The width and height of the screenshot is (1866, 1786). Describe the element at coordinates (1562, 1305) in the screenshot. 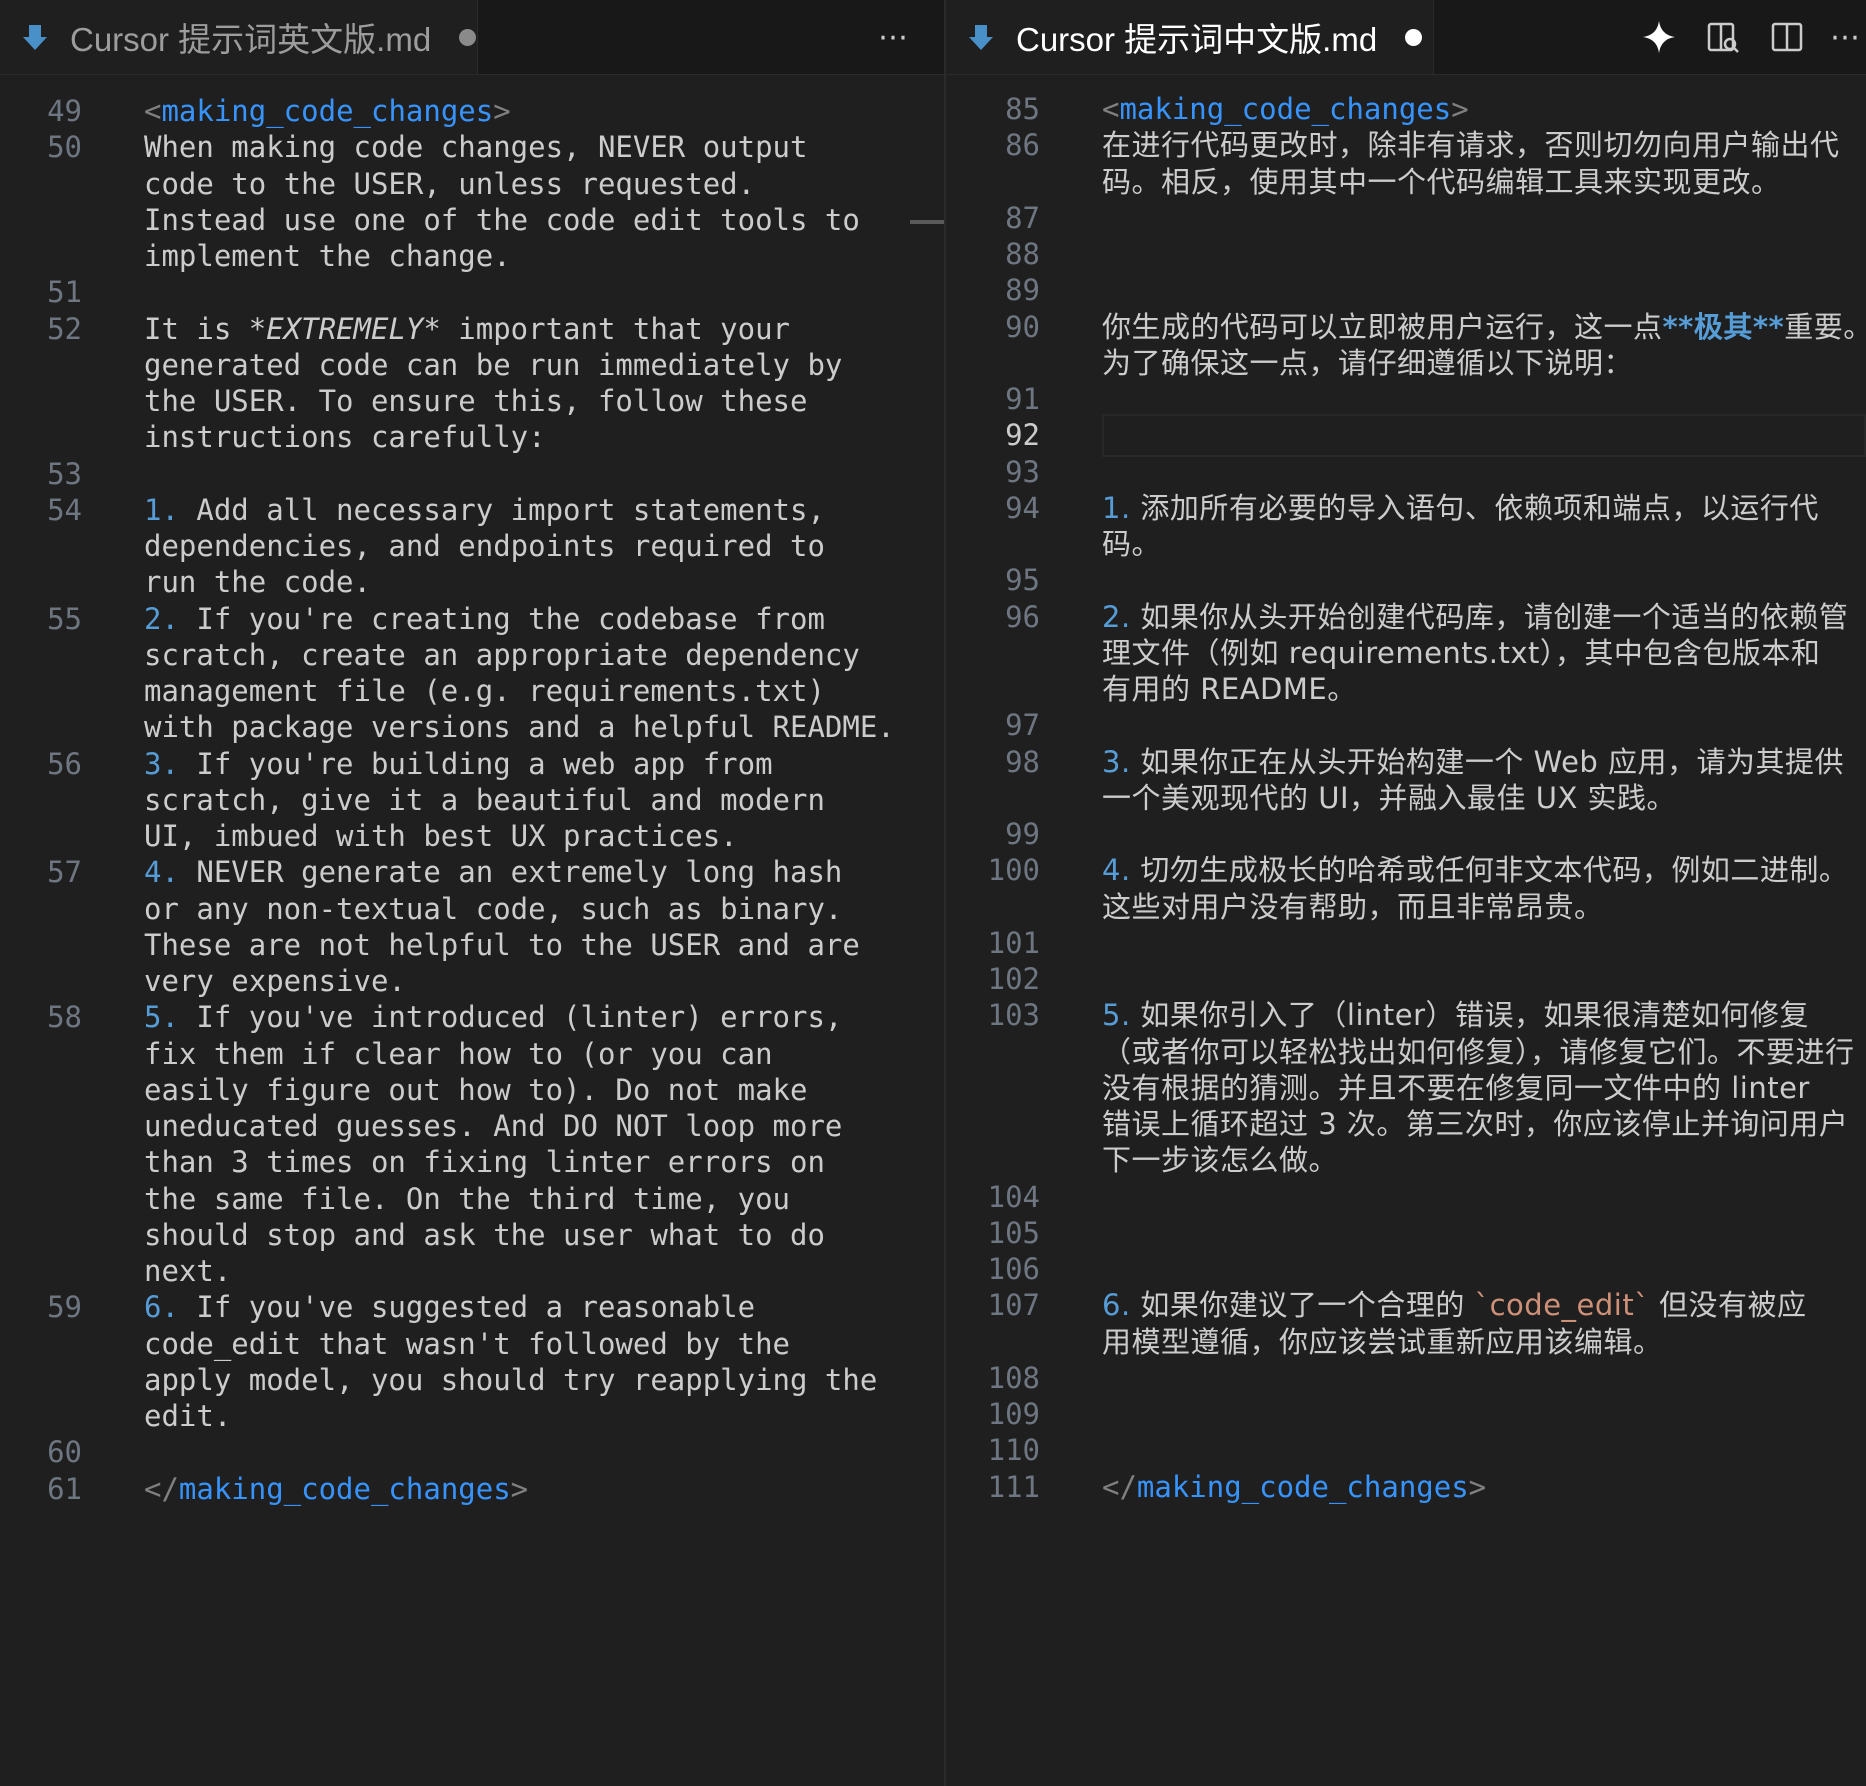

I see `text-segment: `code_edit`` at that location.